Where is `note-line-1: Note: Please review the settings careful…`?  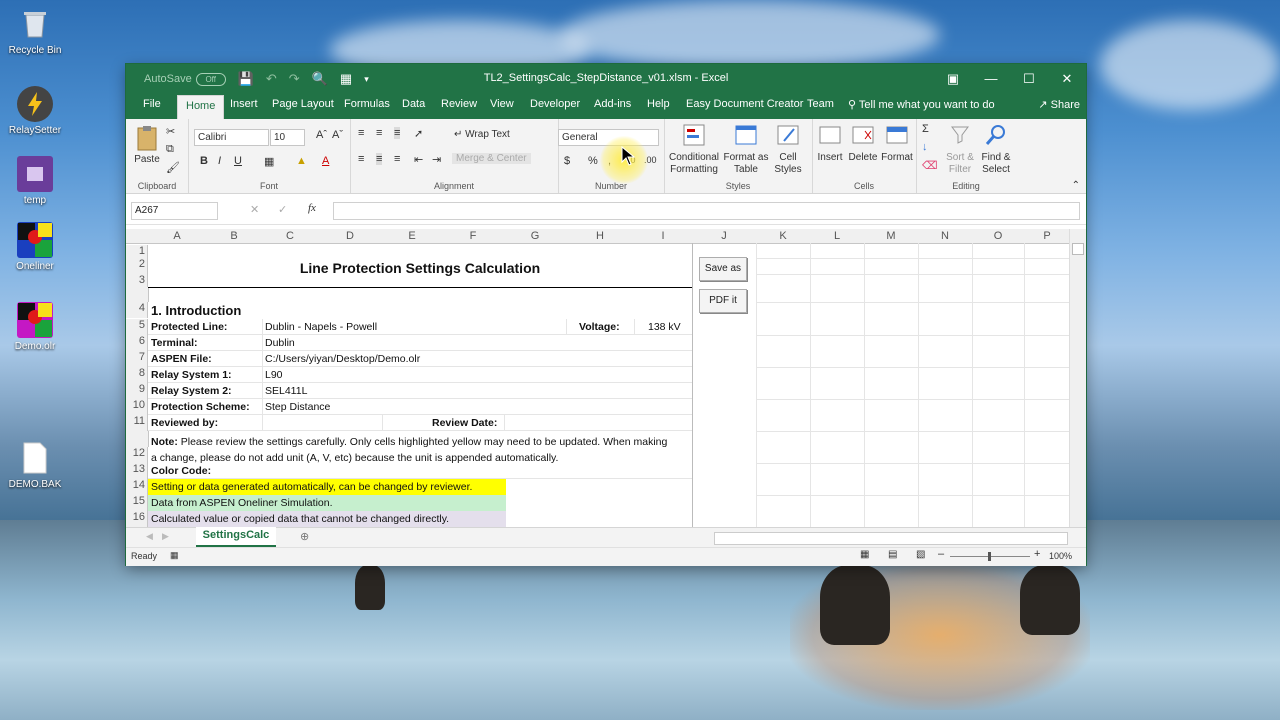
note-line-1: Note: Please review the settings careful… is located at coordinates (409, 442).